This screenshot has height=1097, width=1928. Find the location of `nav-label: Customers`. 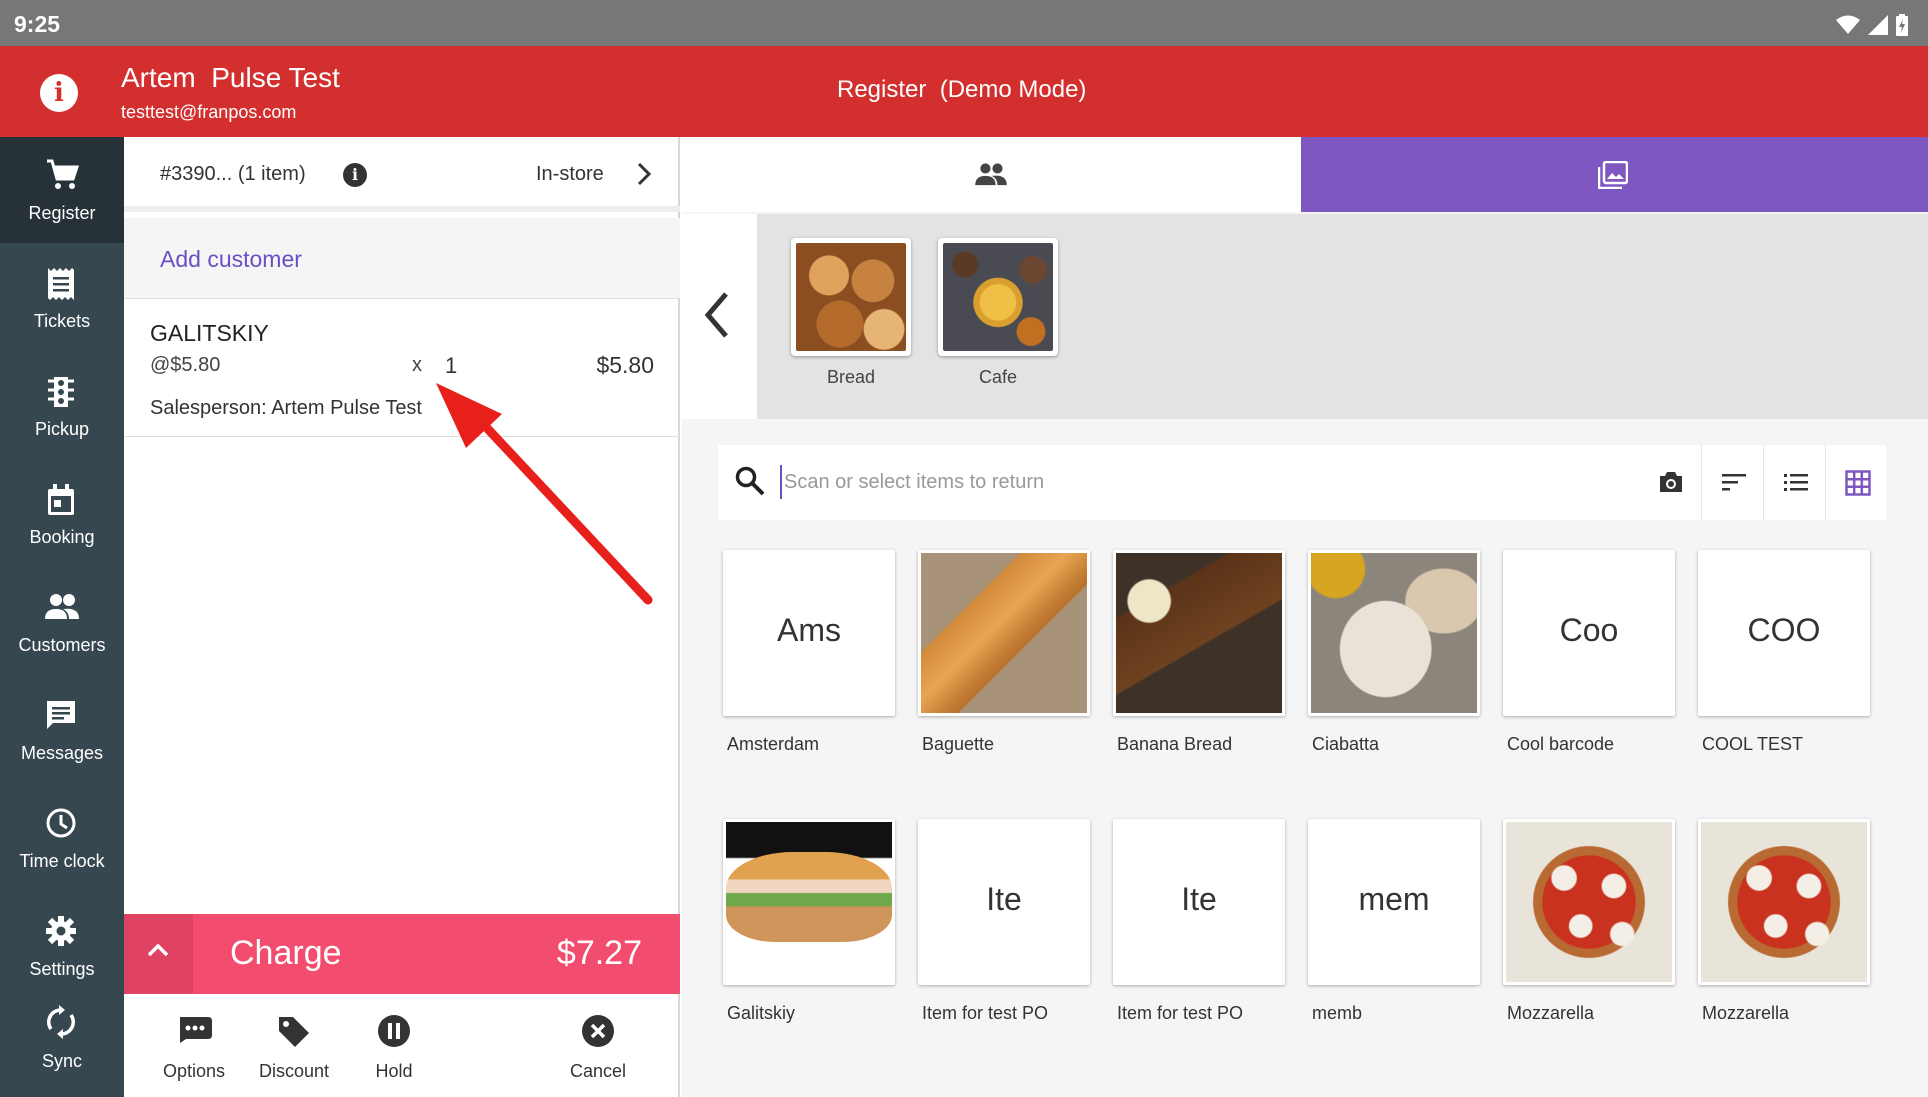

nav-label: Customers is located at coordinates (62, 645).